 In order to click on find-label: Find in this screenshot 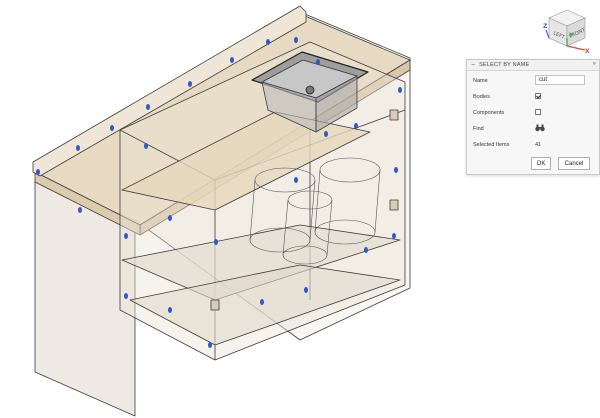, I will do `click(478, 129)`.